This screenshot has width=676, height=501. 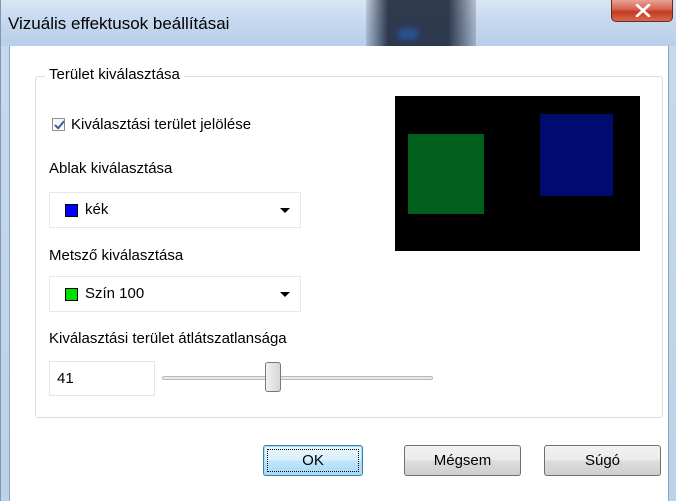 What do you see at coordinates (65, 378) in the screenshot?
I see `opacity-value: 41` at bounding box center [65, 378].